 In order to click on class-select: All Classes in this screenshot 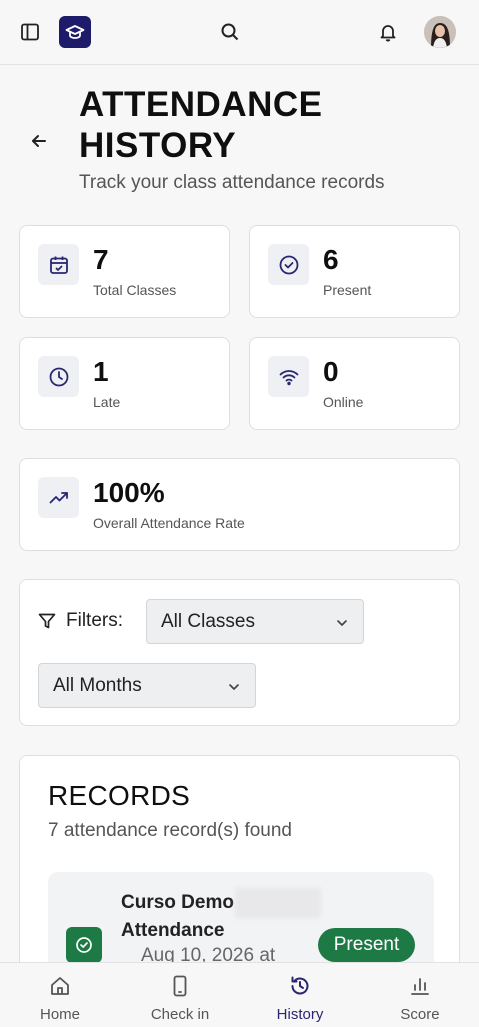, I will do `click(255, 621)`.